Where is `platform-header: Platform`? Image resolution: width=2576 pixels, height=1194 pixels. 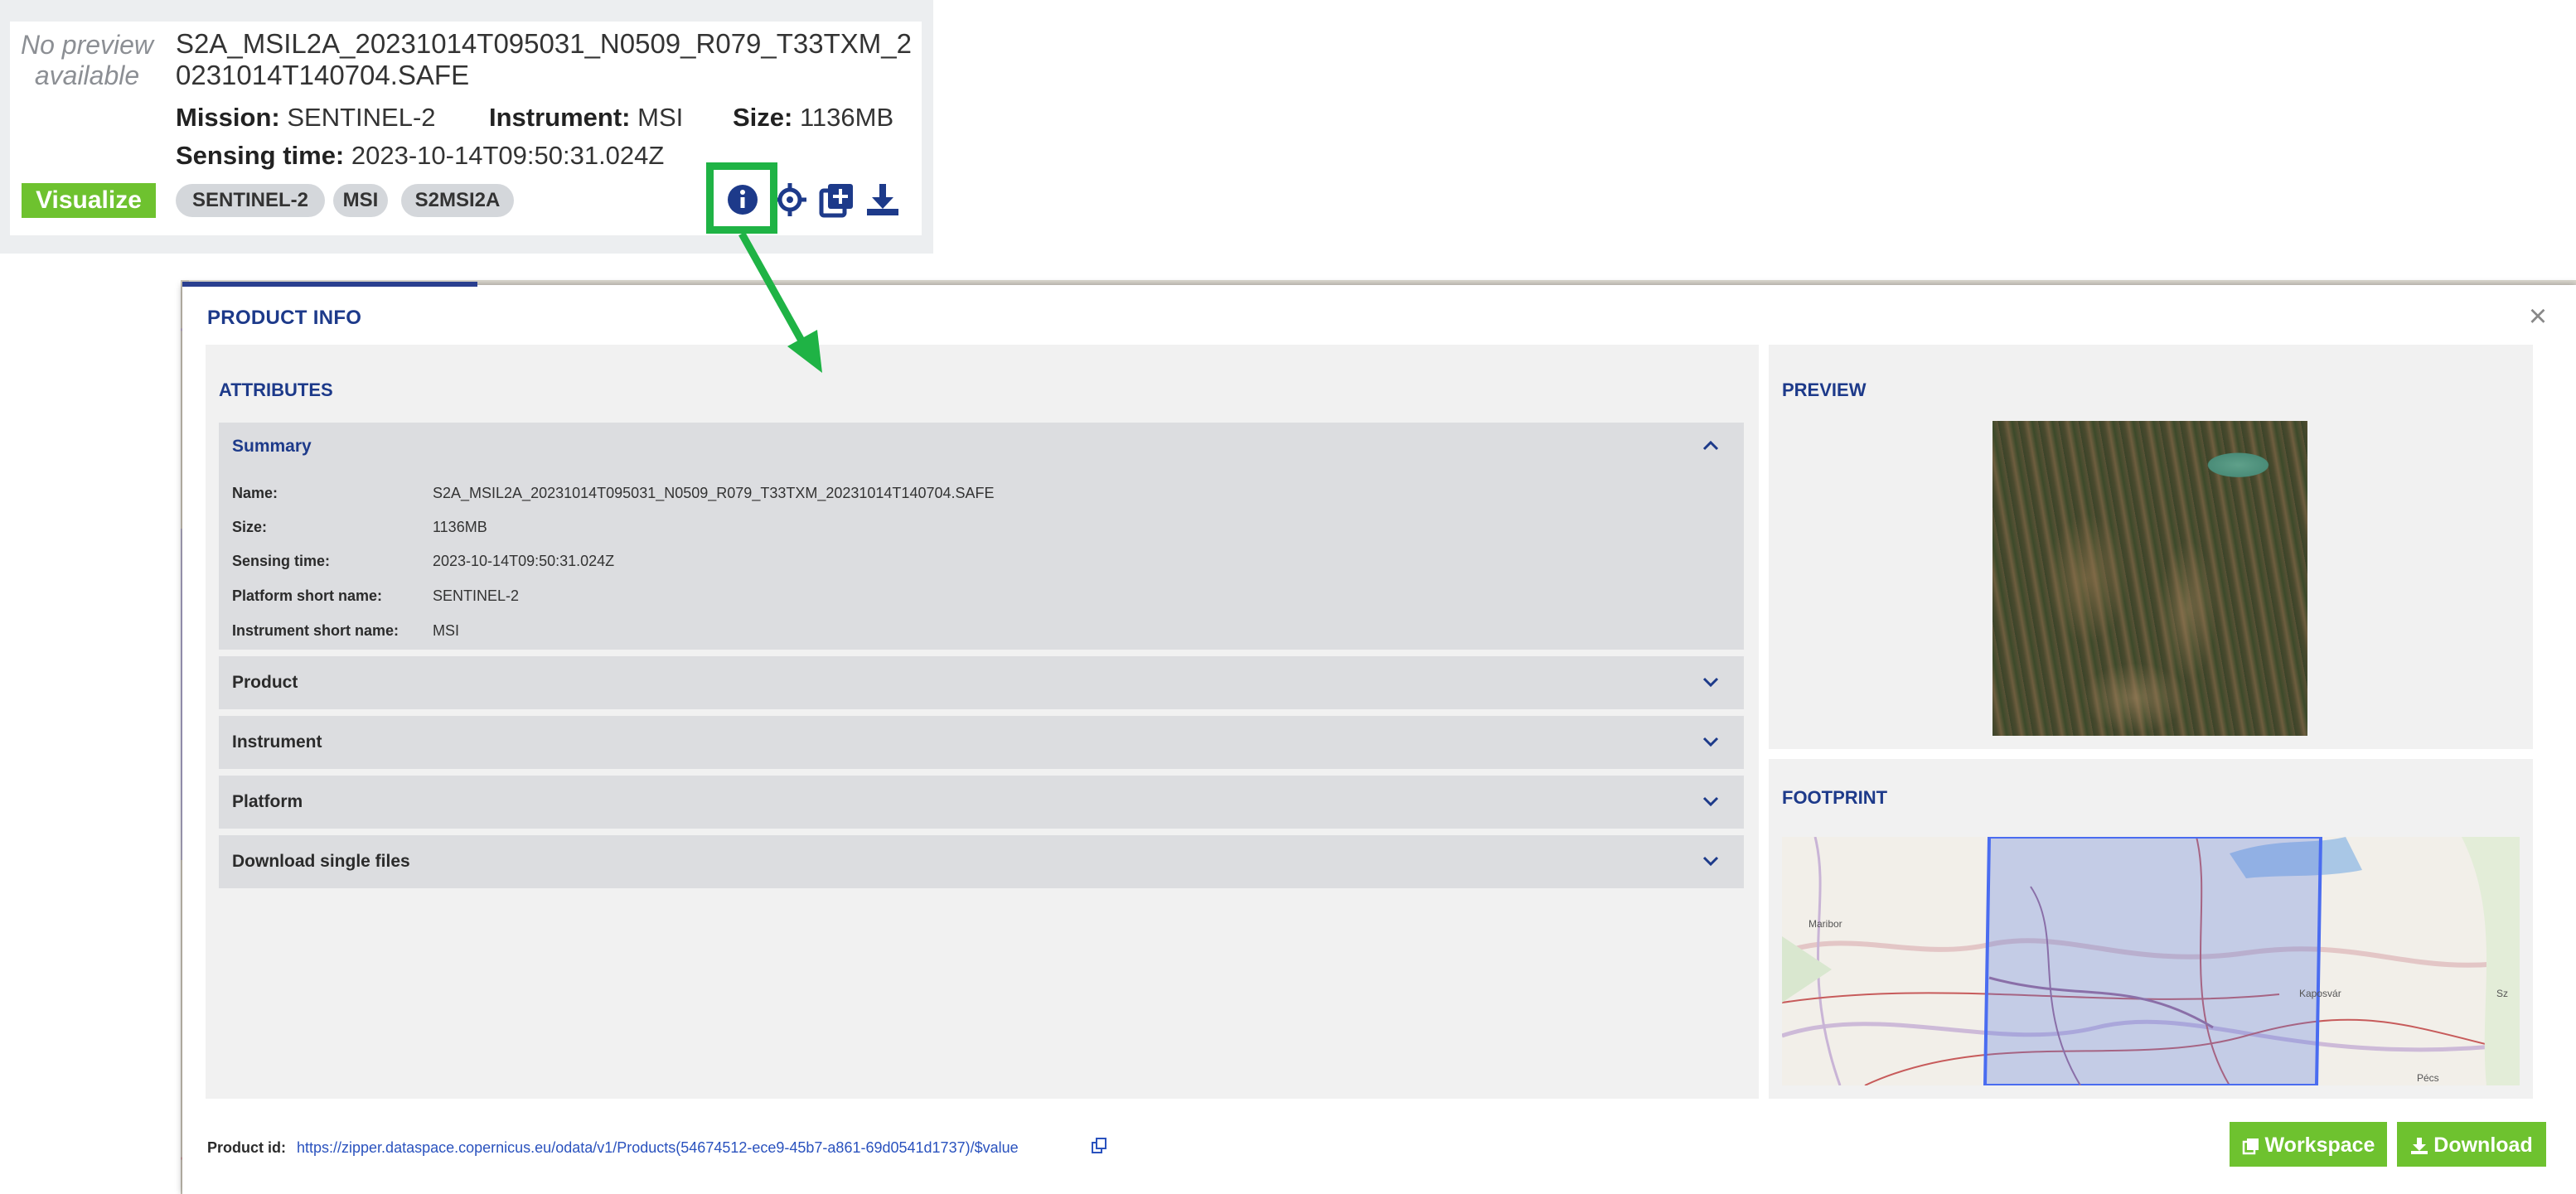
platform-header: Platform is located at coordinates (267, 802).